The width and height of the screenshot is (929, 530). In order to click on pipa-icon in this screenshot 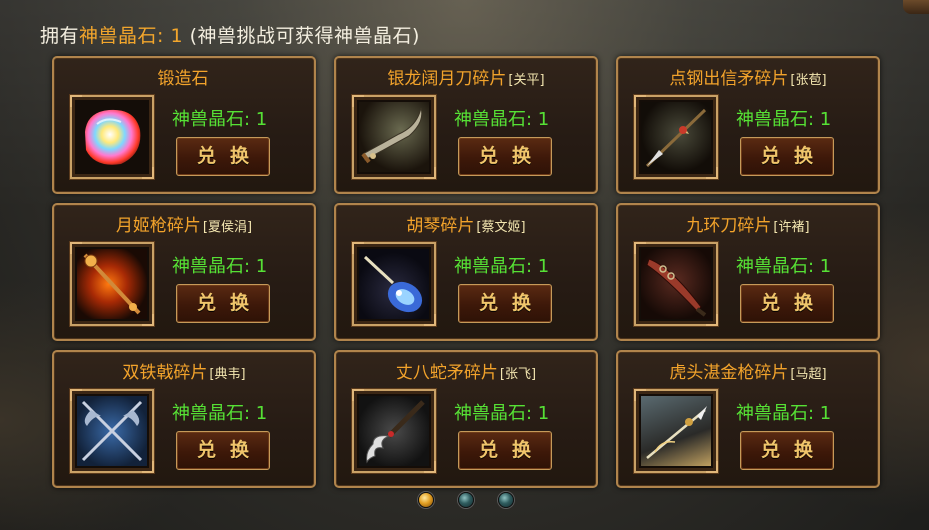, I will do `click(394, 284)`.